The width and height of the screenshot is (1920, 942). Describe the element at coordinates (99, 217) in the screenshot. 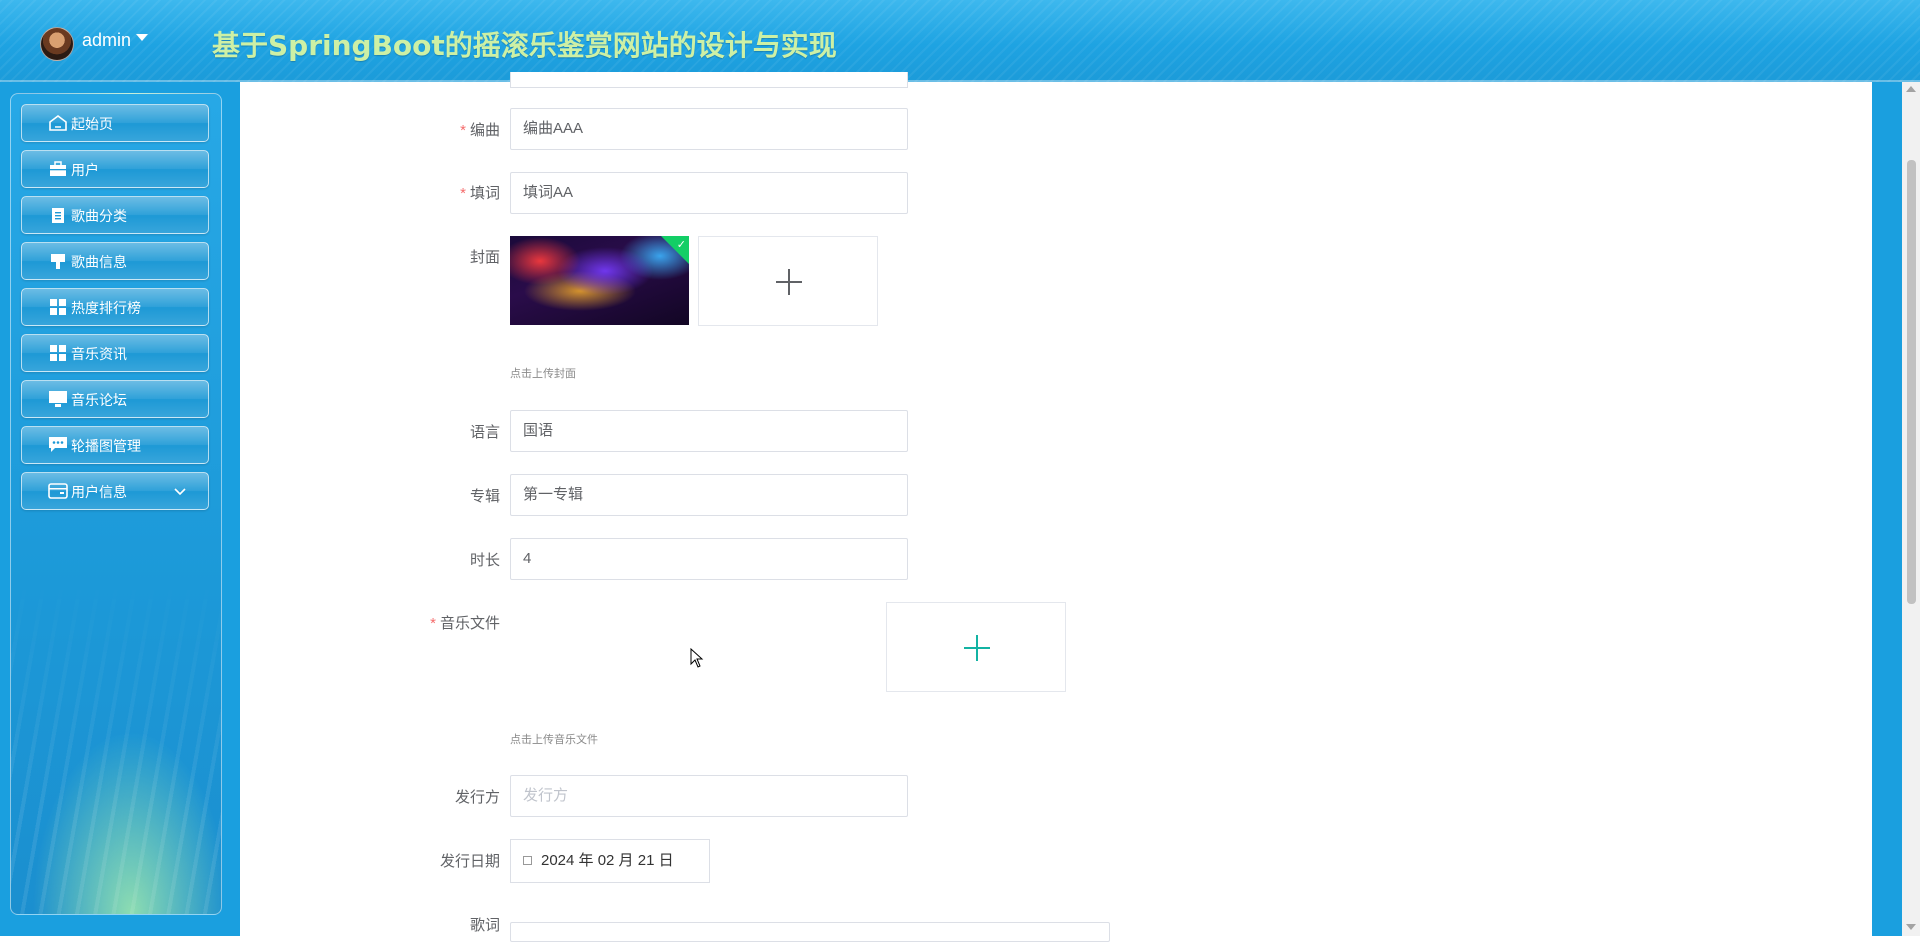

I see `sidebar-item-label: 歌曲分类` at that location.